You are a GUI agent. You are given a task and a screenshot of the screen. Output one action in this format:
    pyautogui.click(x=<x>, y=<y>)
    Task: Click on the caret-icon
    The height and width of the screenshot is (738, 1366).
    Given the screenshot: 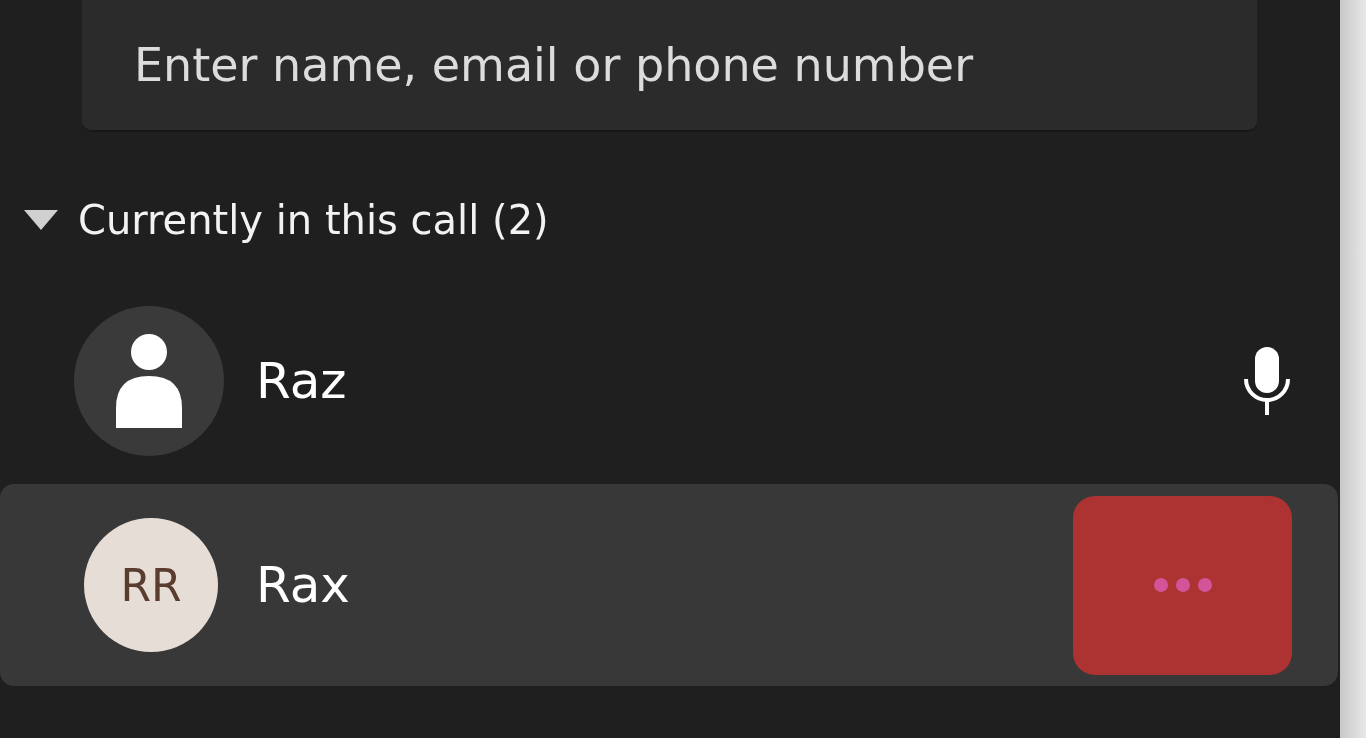 What is the action you would take?
    pyautogui.click(x=41, y=220)
    